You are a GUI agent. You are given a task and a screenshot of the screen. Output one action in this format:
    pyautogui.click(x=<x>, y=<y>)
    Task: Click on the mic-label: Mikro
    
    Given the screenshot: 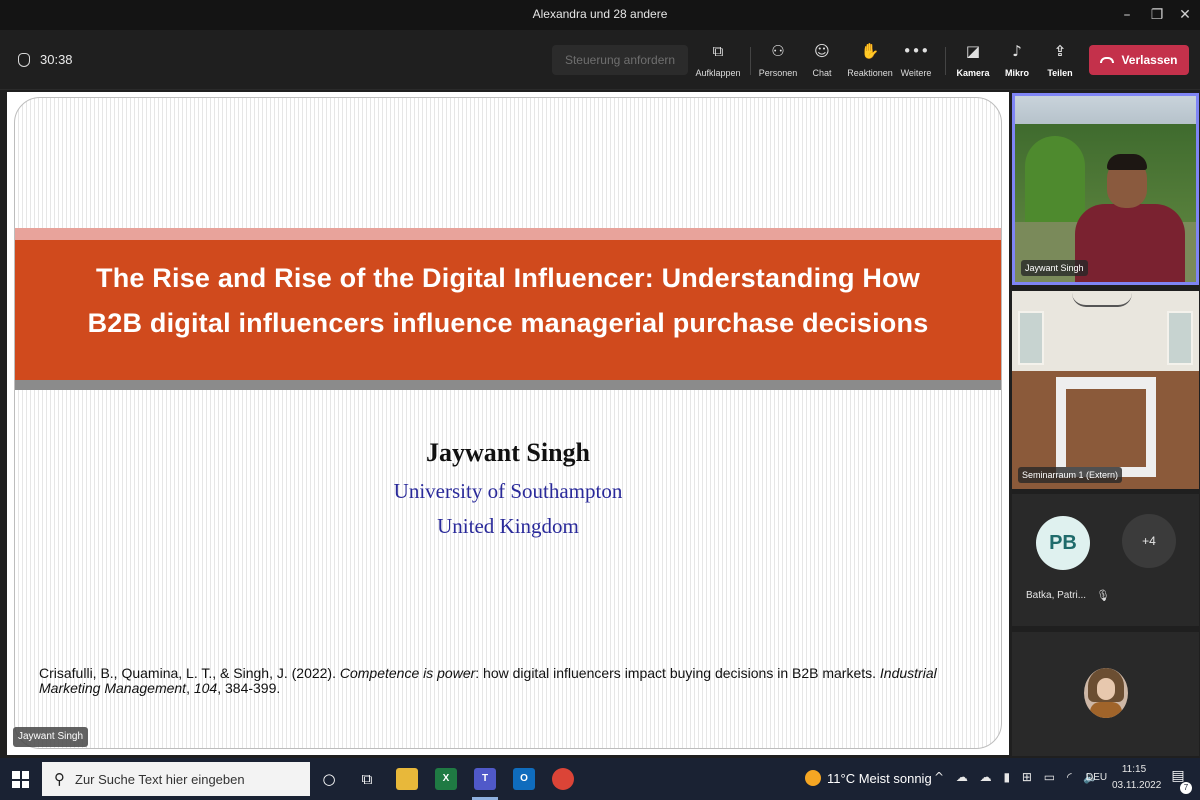 What is the action you would take?
    pyautogui.click(x=1016, y=73)
    